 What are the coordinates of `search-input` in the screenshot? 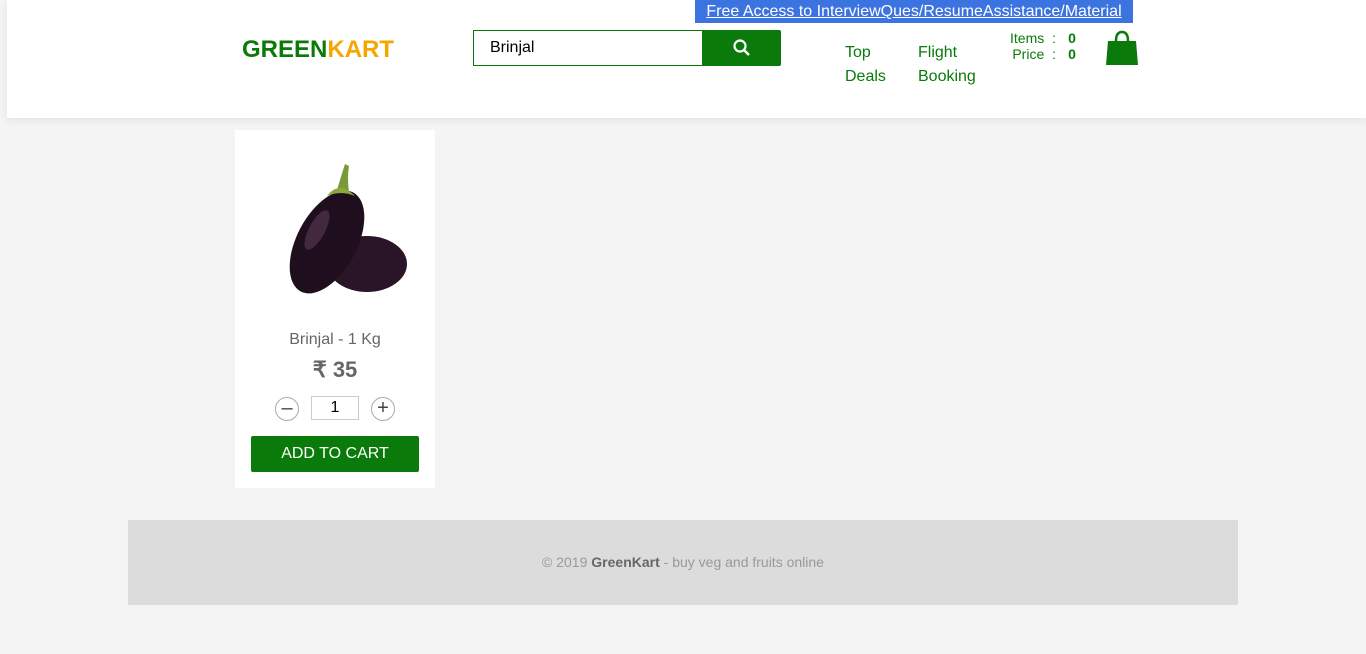 It's located at (588, 48).